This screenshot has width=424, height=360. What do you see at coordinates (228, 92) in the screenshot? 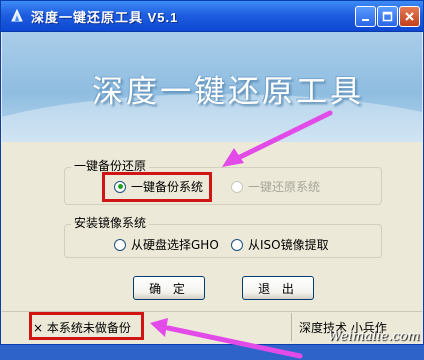
I see `banner-title: 深度一键还原工具` at bounding box center [228, 92].